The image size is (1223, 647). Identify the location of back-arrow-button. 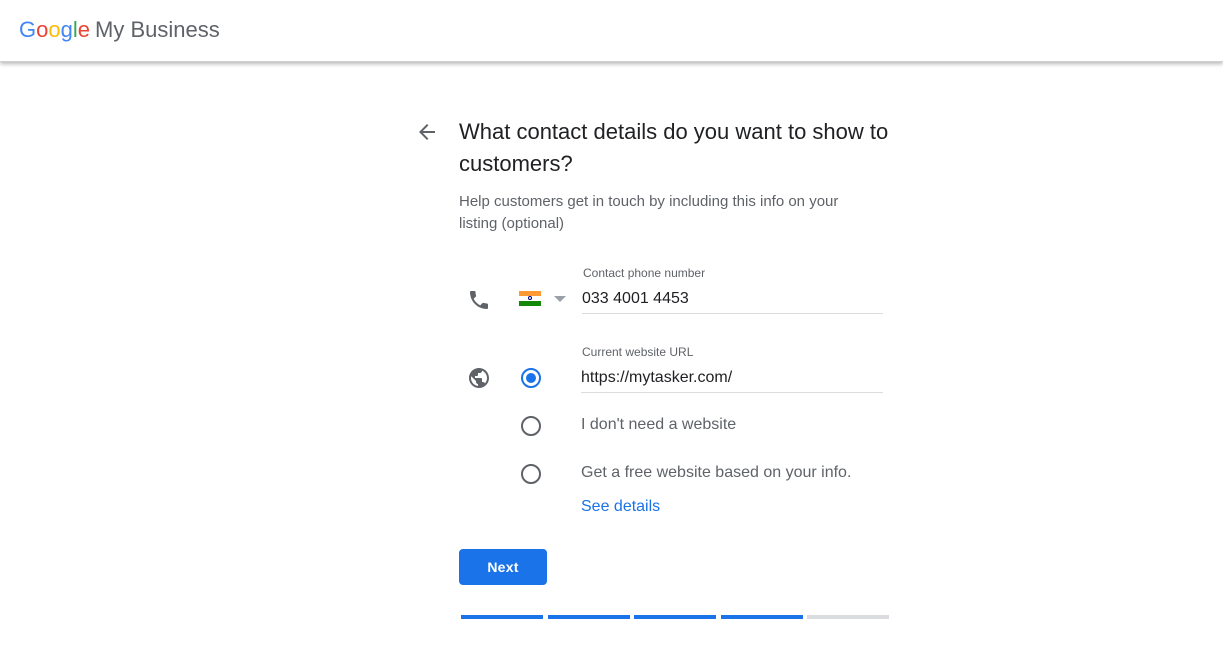
(427, 132).